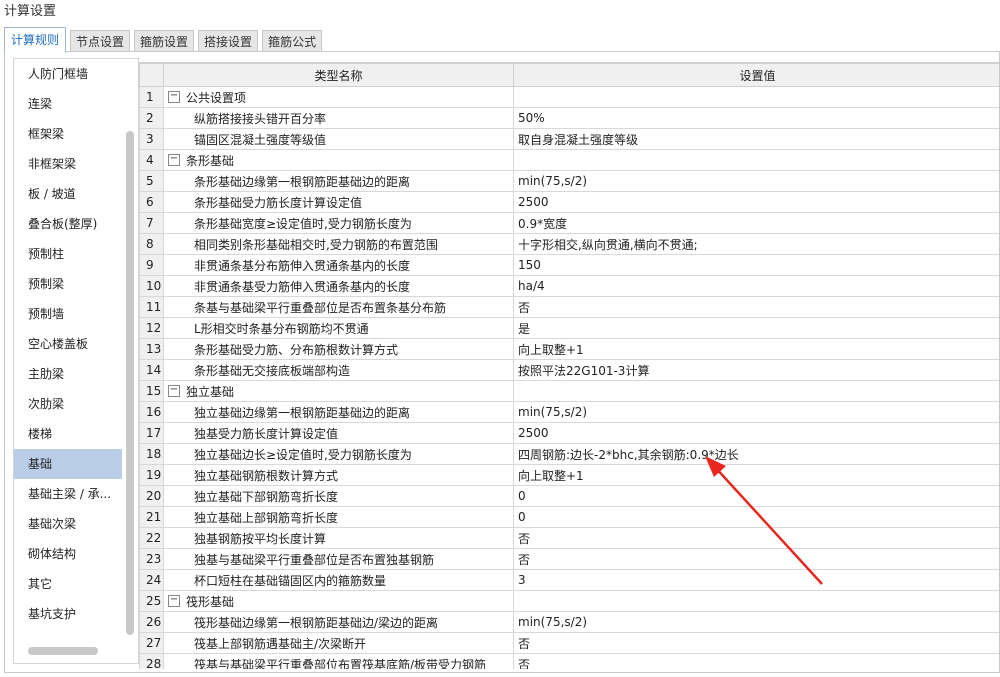 This screenshot has height=677, width=1000. Describe the element at coordinates (68, 74) in the screenshot. I see `sidebar-item: 人防门框墙` at that location.